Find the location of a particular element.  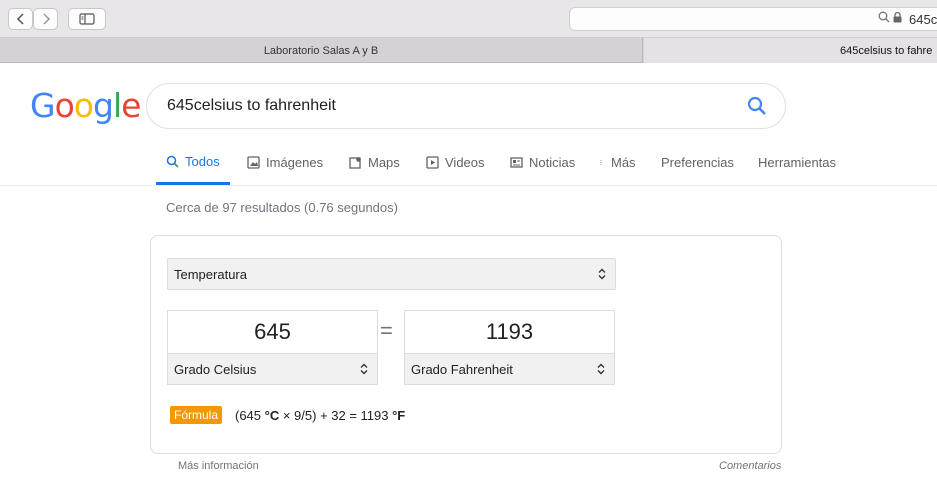

lock-icon is located at coordinates (897, 16).